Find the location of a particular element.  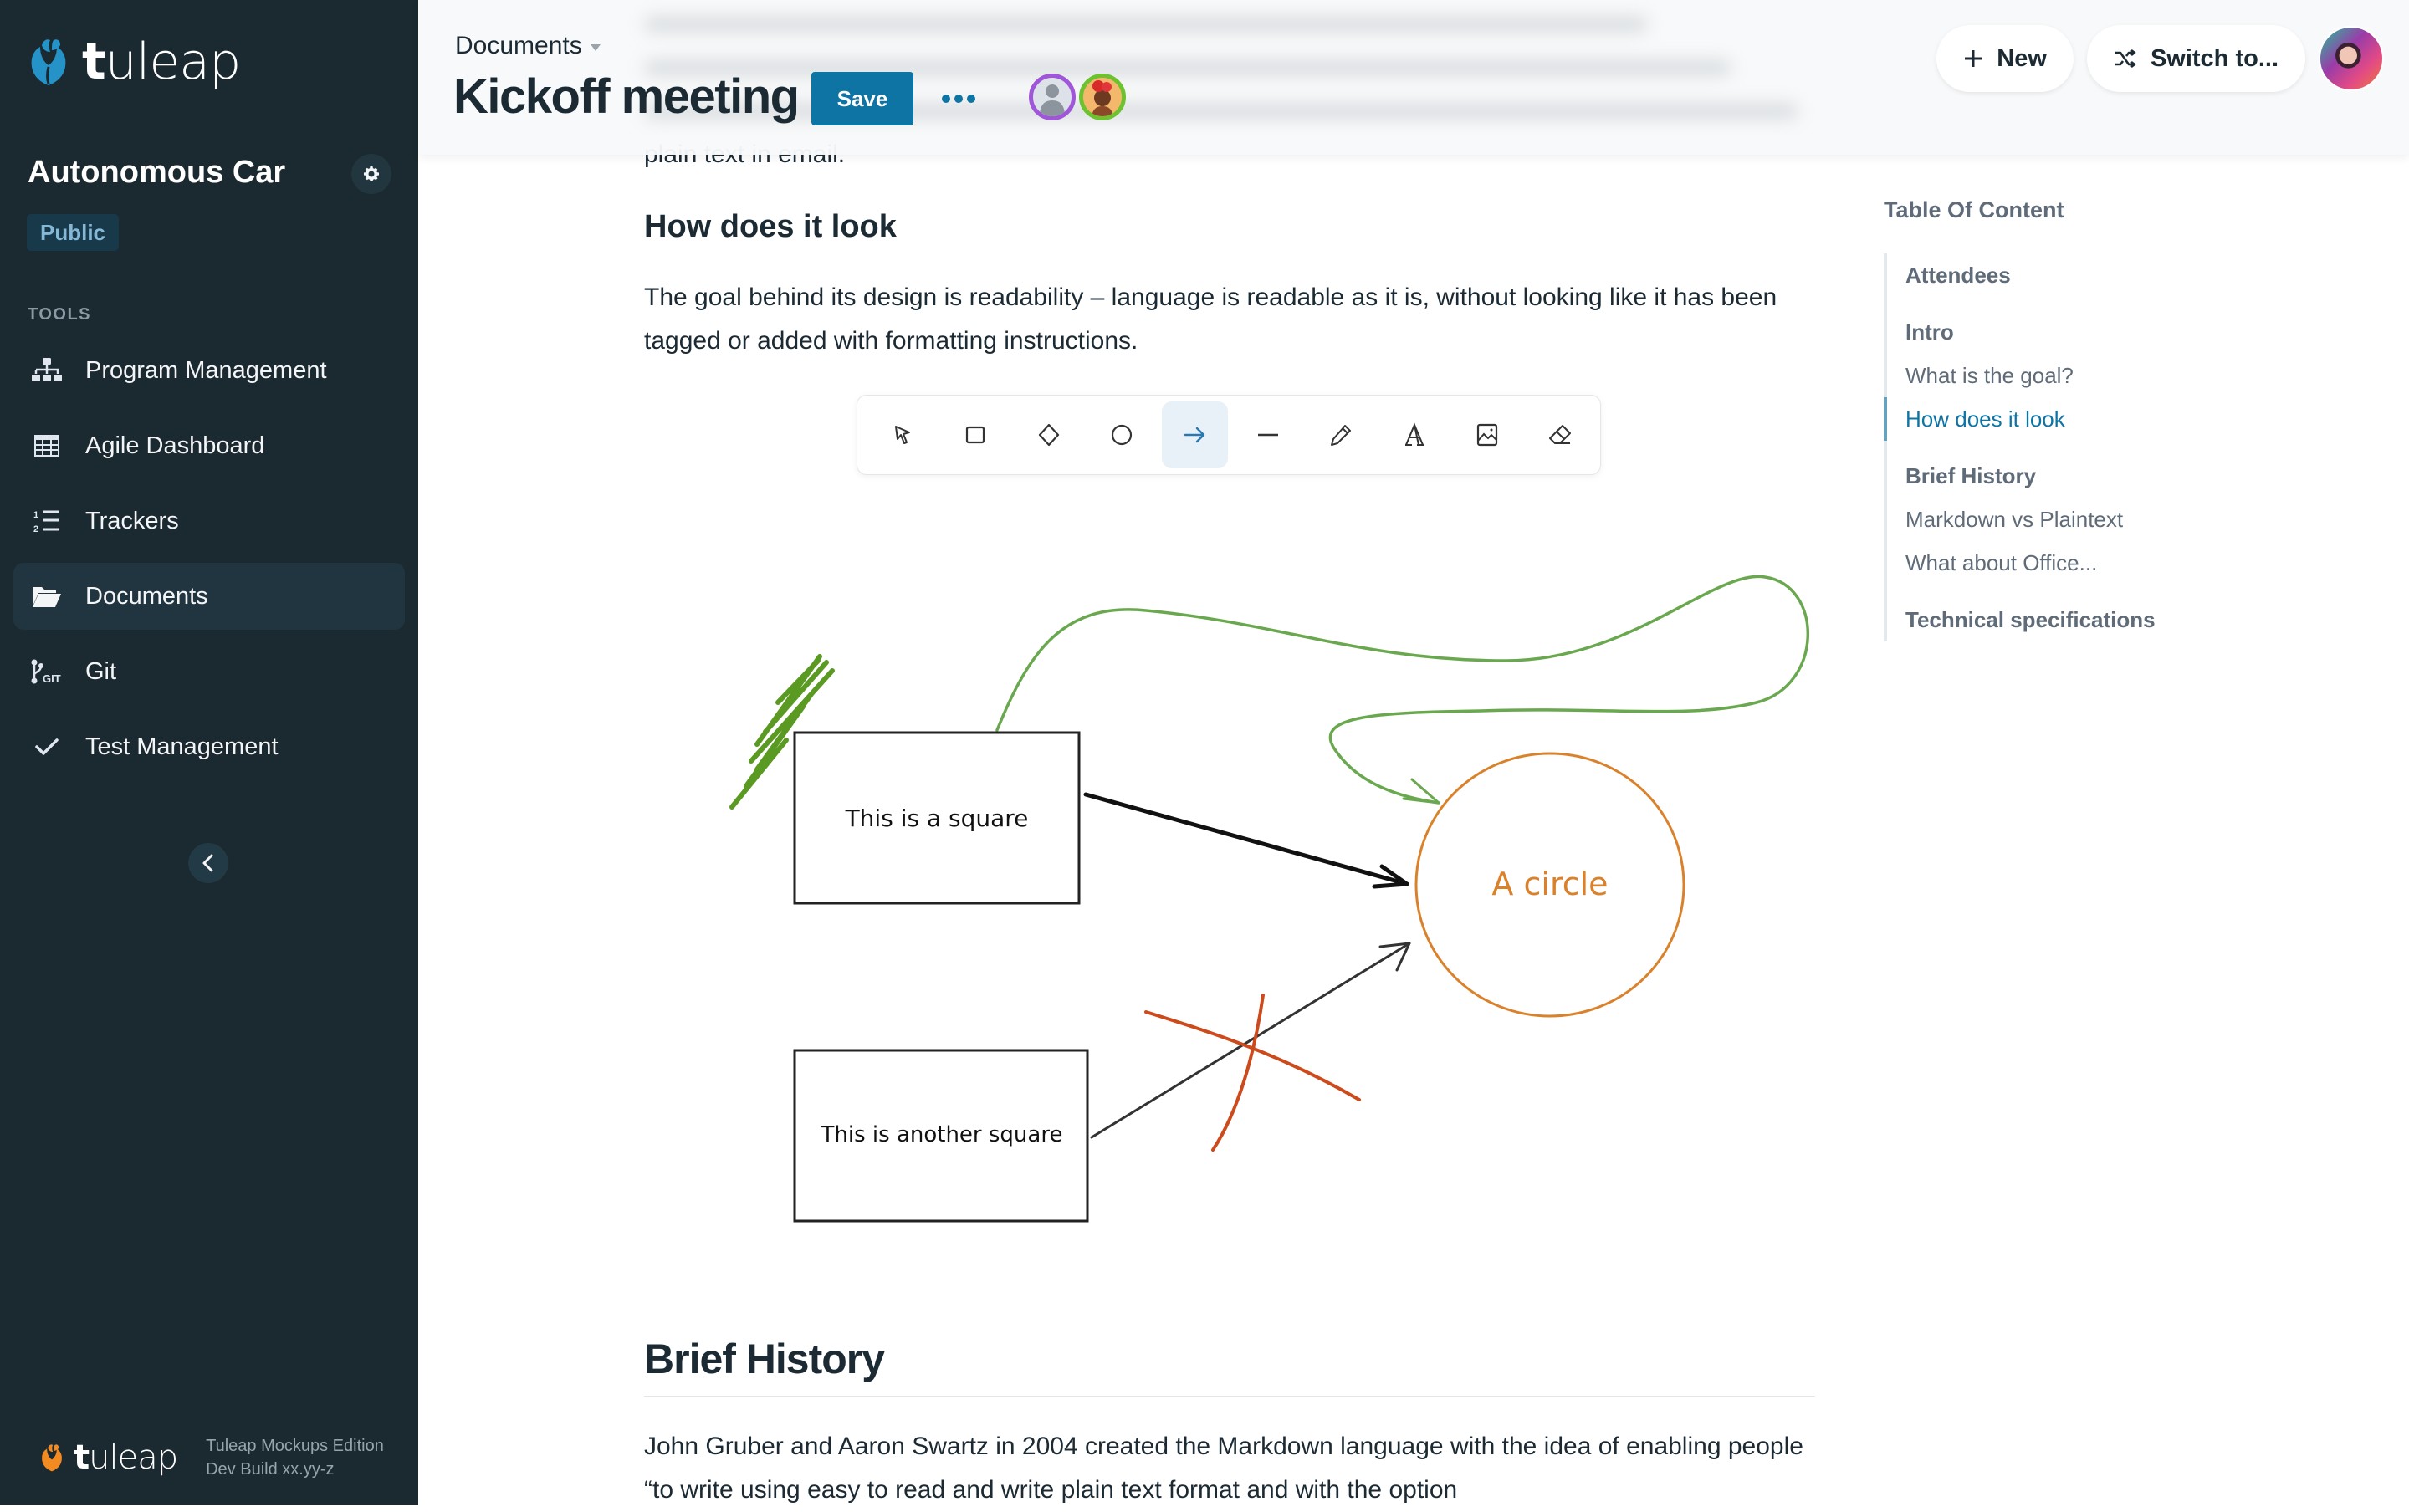

new-button: New is located at coordinates (2005, 58).